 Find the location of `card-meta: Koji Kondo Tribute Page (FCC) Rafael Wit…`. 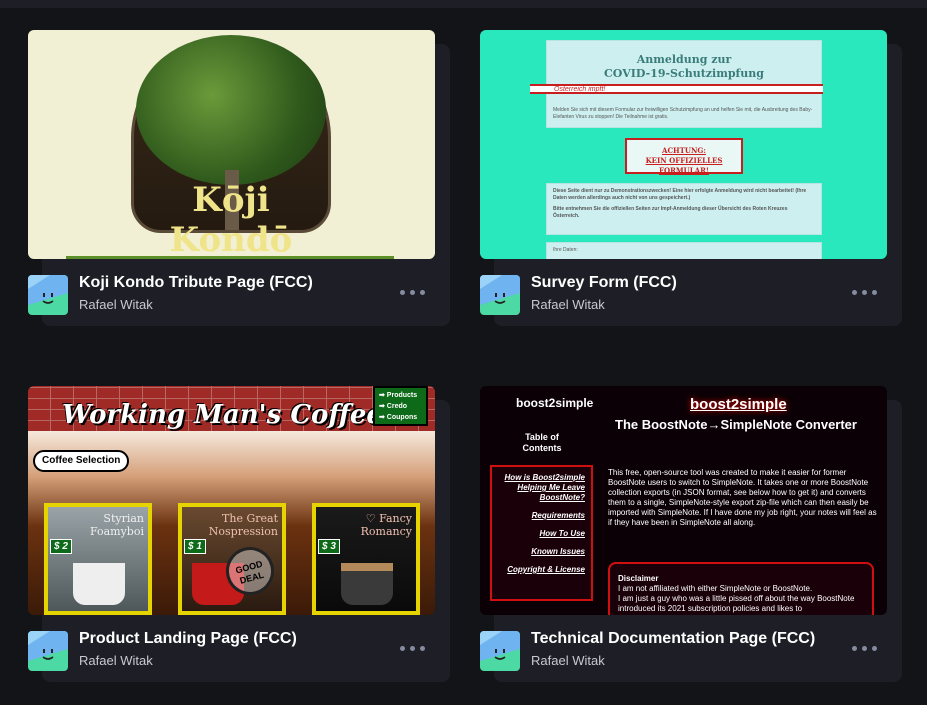

card-meta: Koji Kondo Tribute Page (FCC) Rafael Wit… is located at coordinates (231, 296).